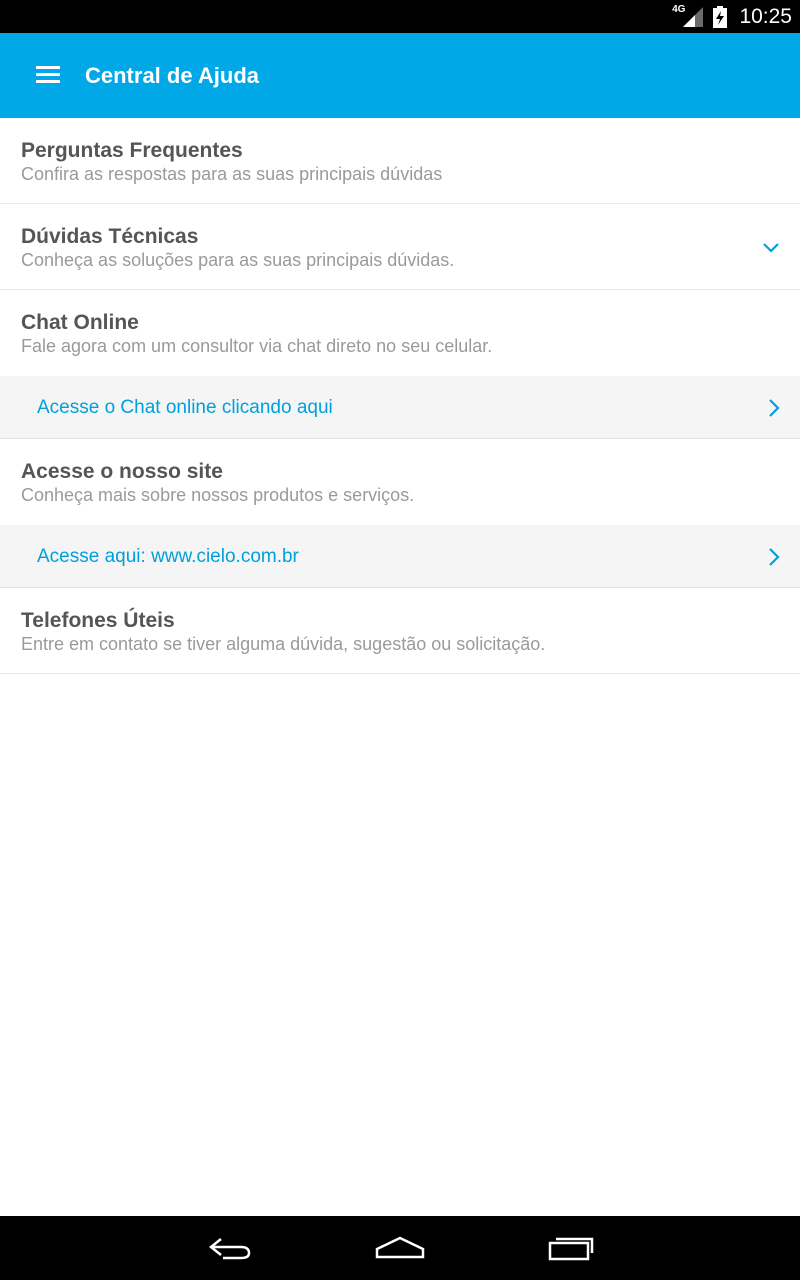 Image resolution: width=800 pixels, height=1280 pixels. I want to click on back-button, so click(230, 1248).